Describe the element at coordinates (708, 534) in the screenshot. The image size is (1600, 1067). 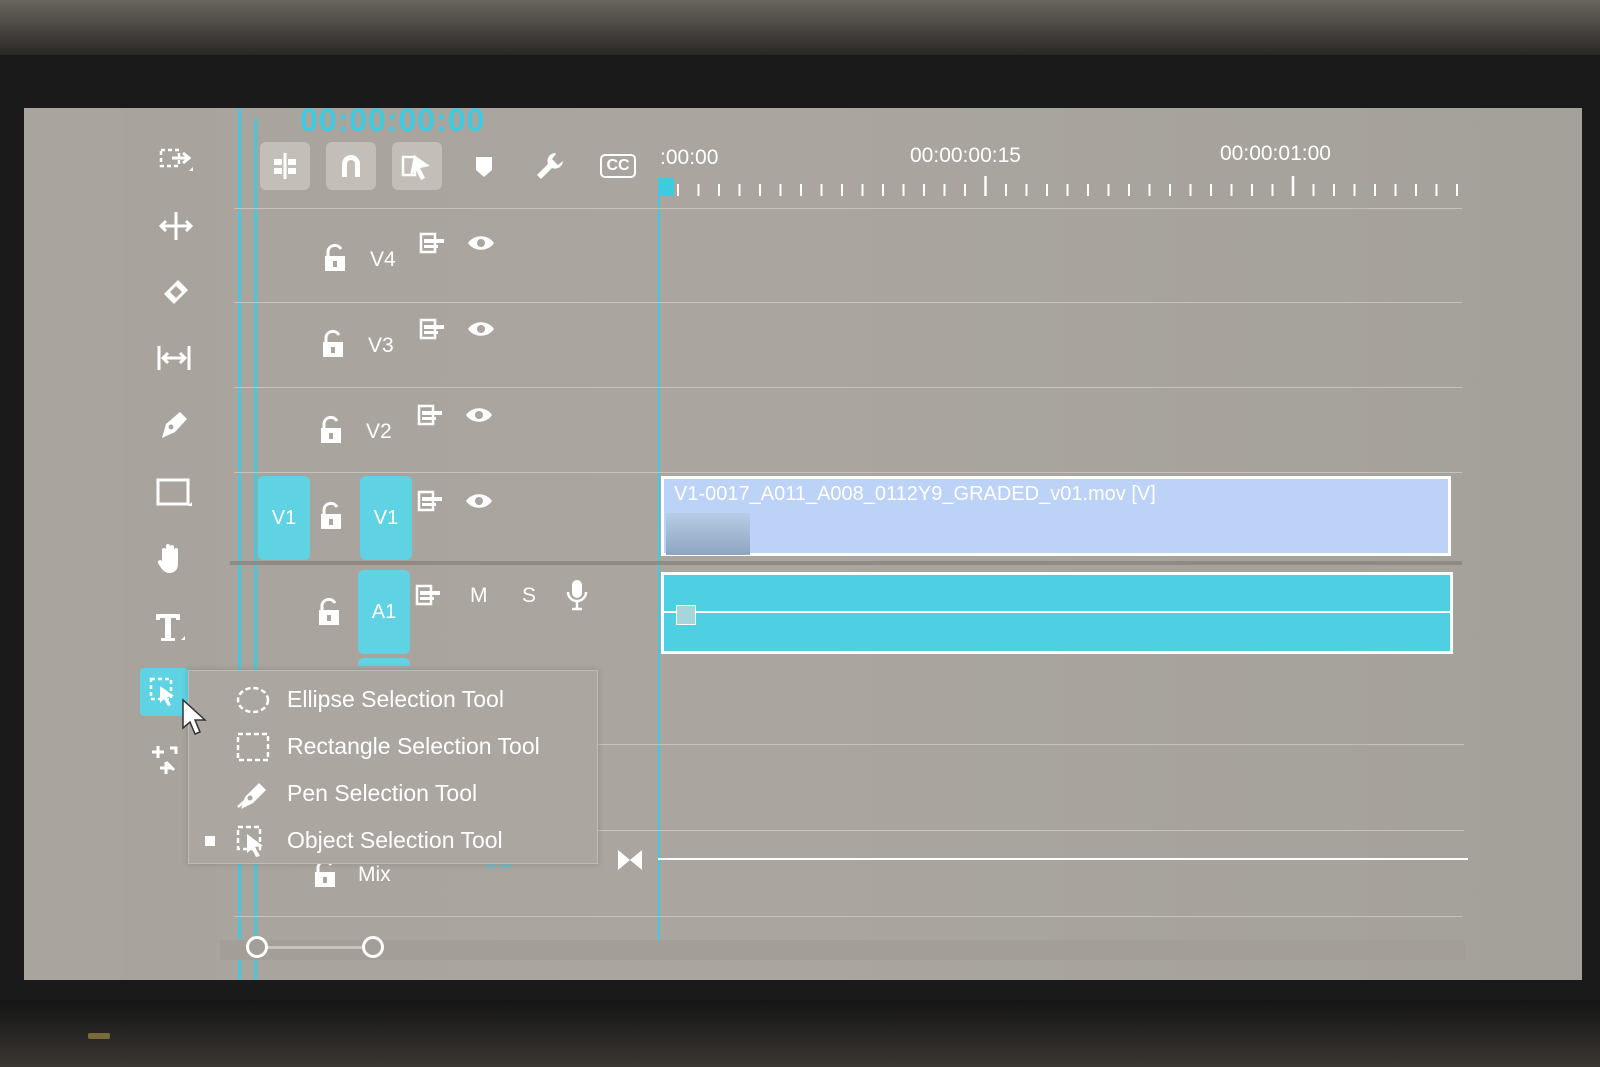
I see `clip-thumbnail` at that location.